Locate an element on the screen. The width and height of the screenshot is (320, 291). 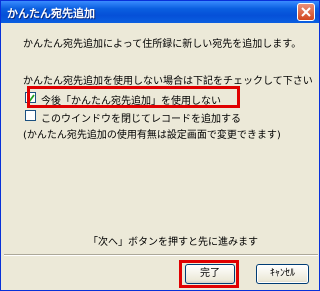
highlight-box-option is located at coordinates (133, 97).